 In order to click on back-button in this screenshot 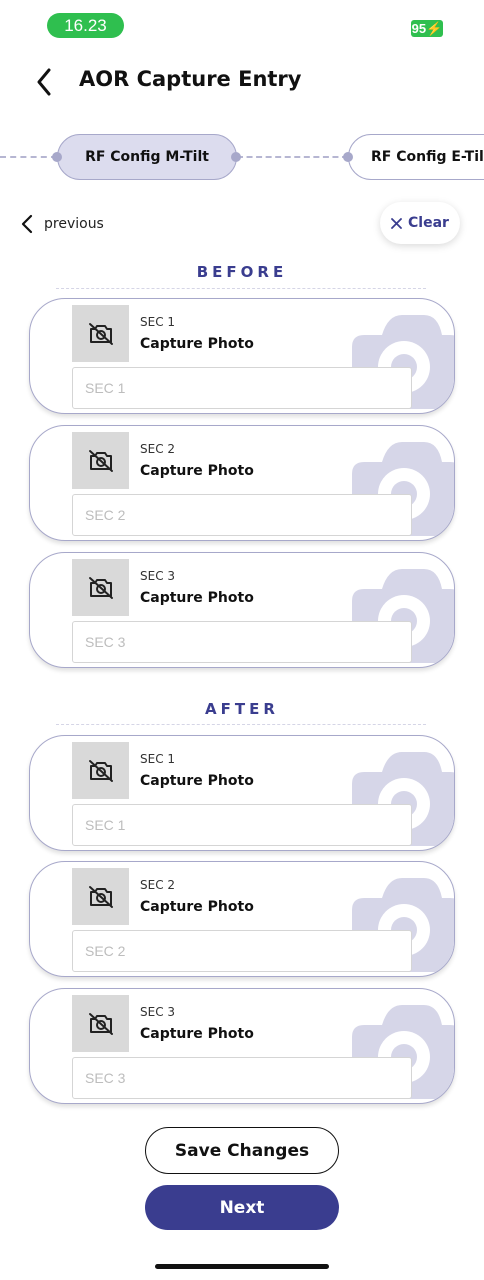, I will do `click(44, 82)`.